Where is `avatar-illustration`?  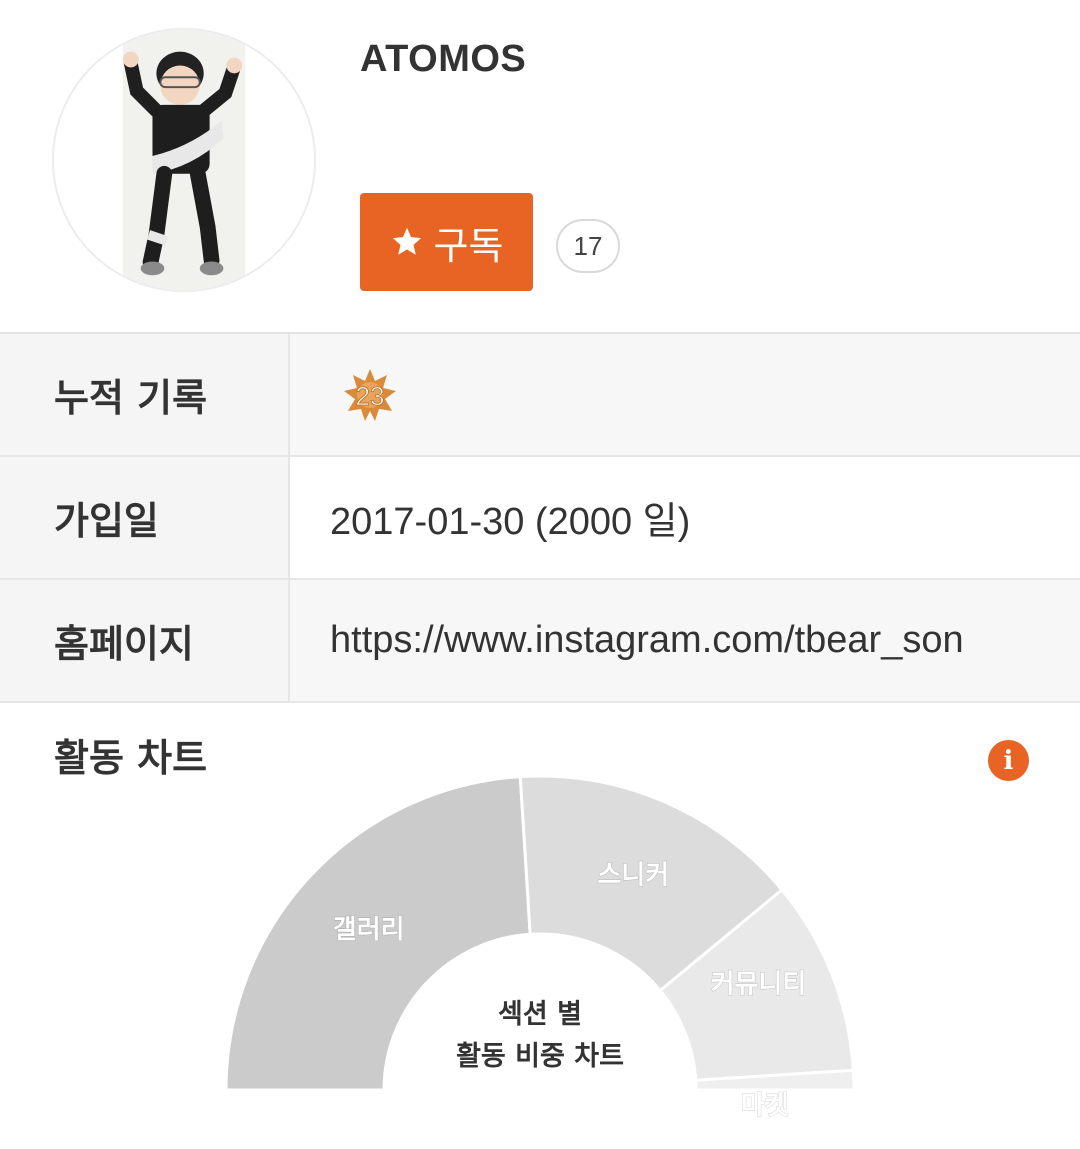
avatar-illustration is located at coordinates (184, 160).